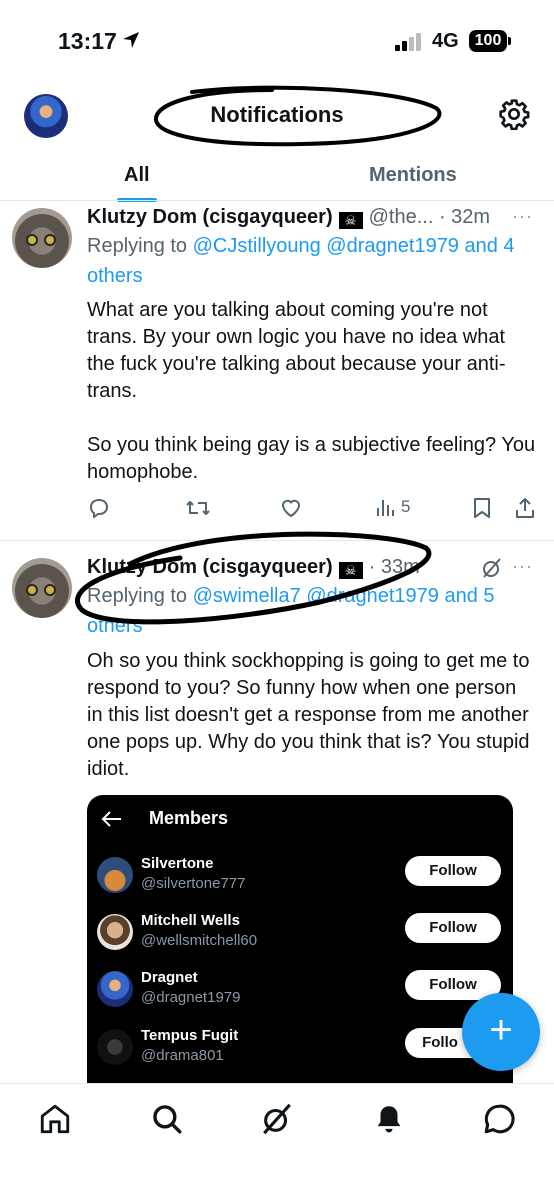  I want to click on views-count: 5, so click(406, 506).